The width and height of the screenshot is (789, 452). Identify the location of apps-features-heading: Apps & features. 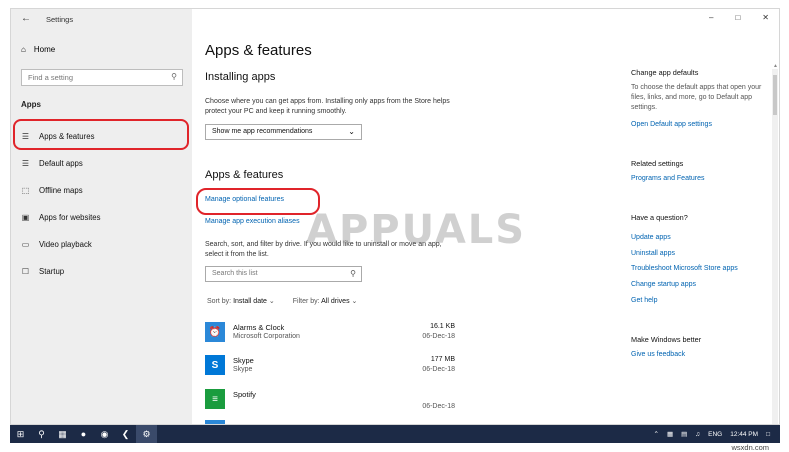
(244, 175).